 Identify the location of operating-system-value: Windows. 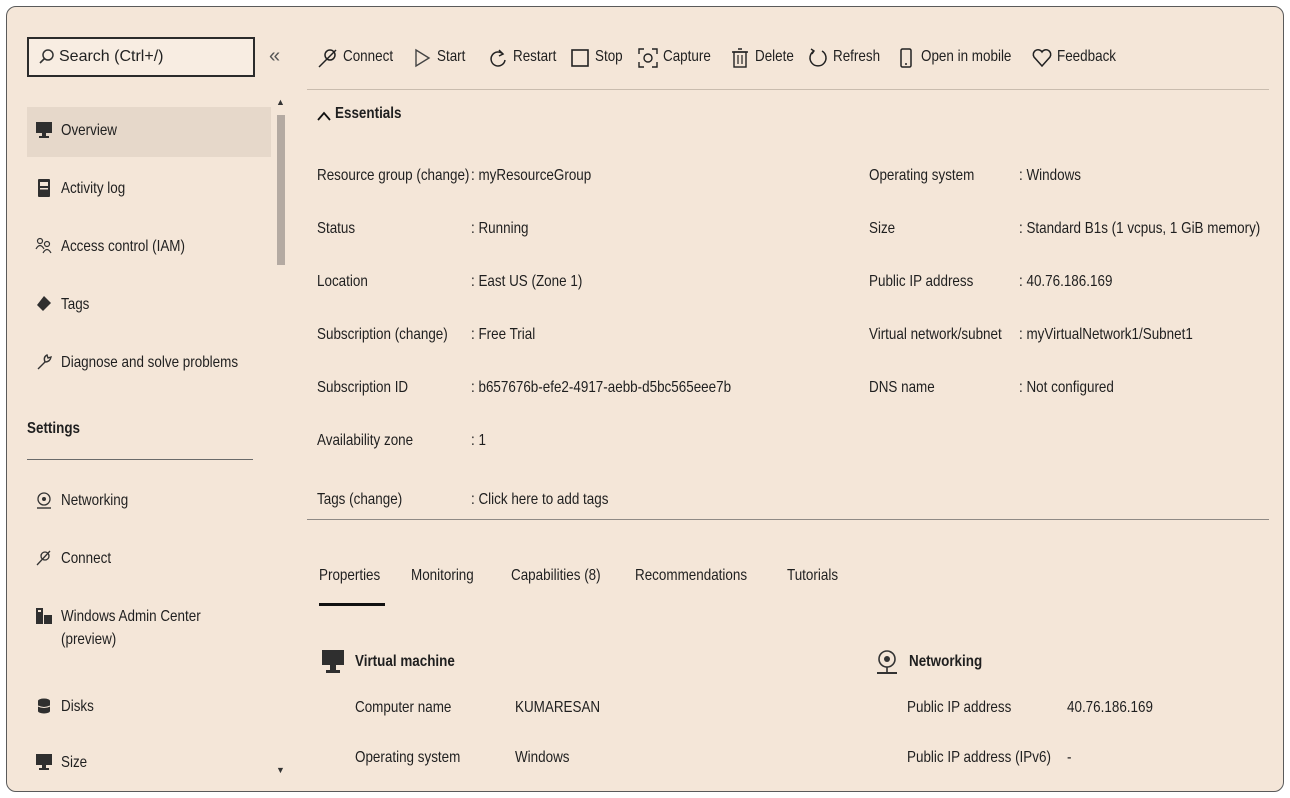
(542, 757).